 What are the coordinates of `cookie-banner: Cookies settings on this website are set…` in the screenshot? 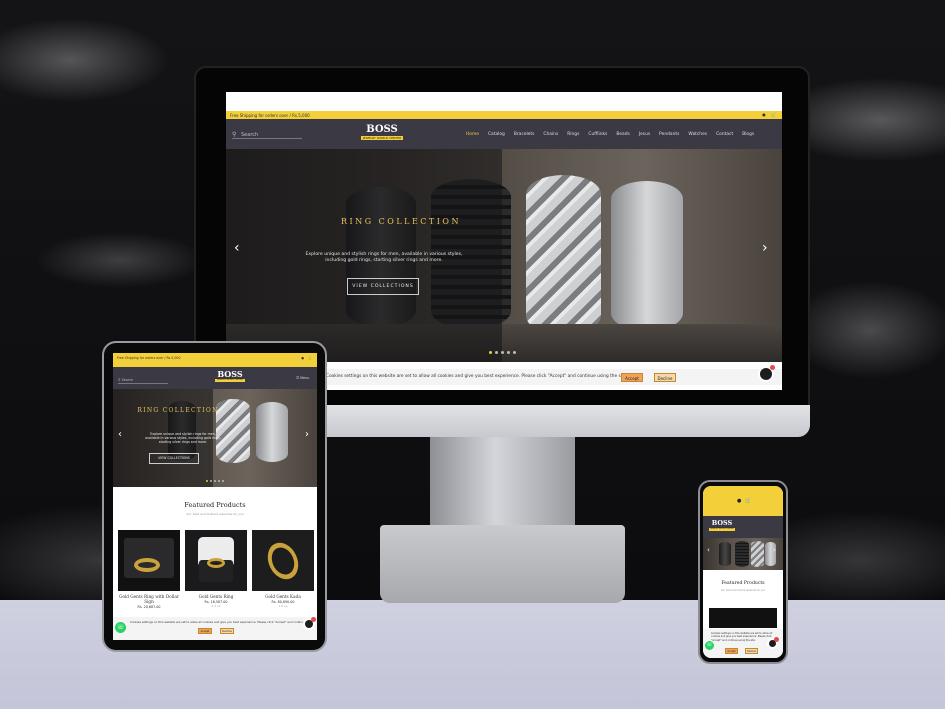 It's located at (215, 628).